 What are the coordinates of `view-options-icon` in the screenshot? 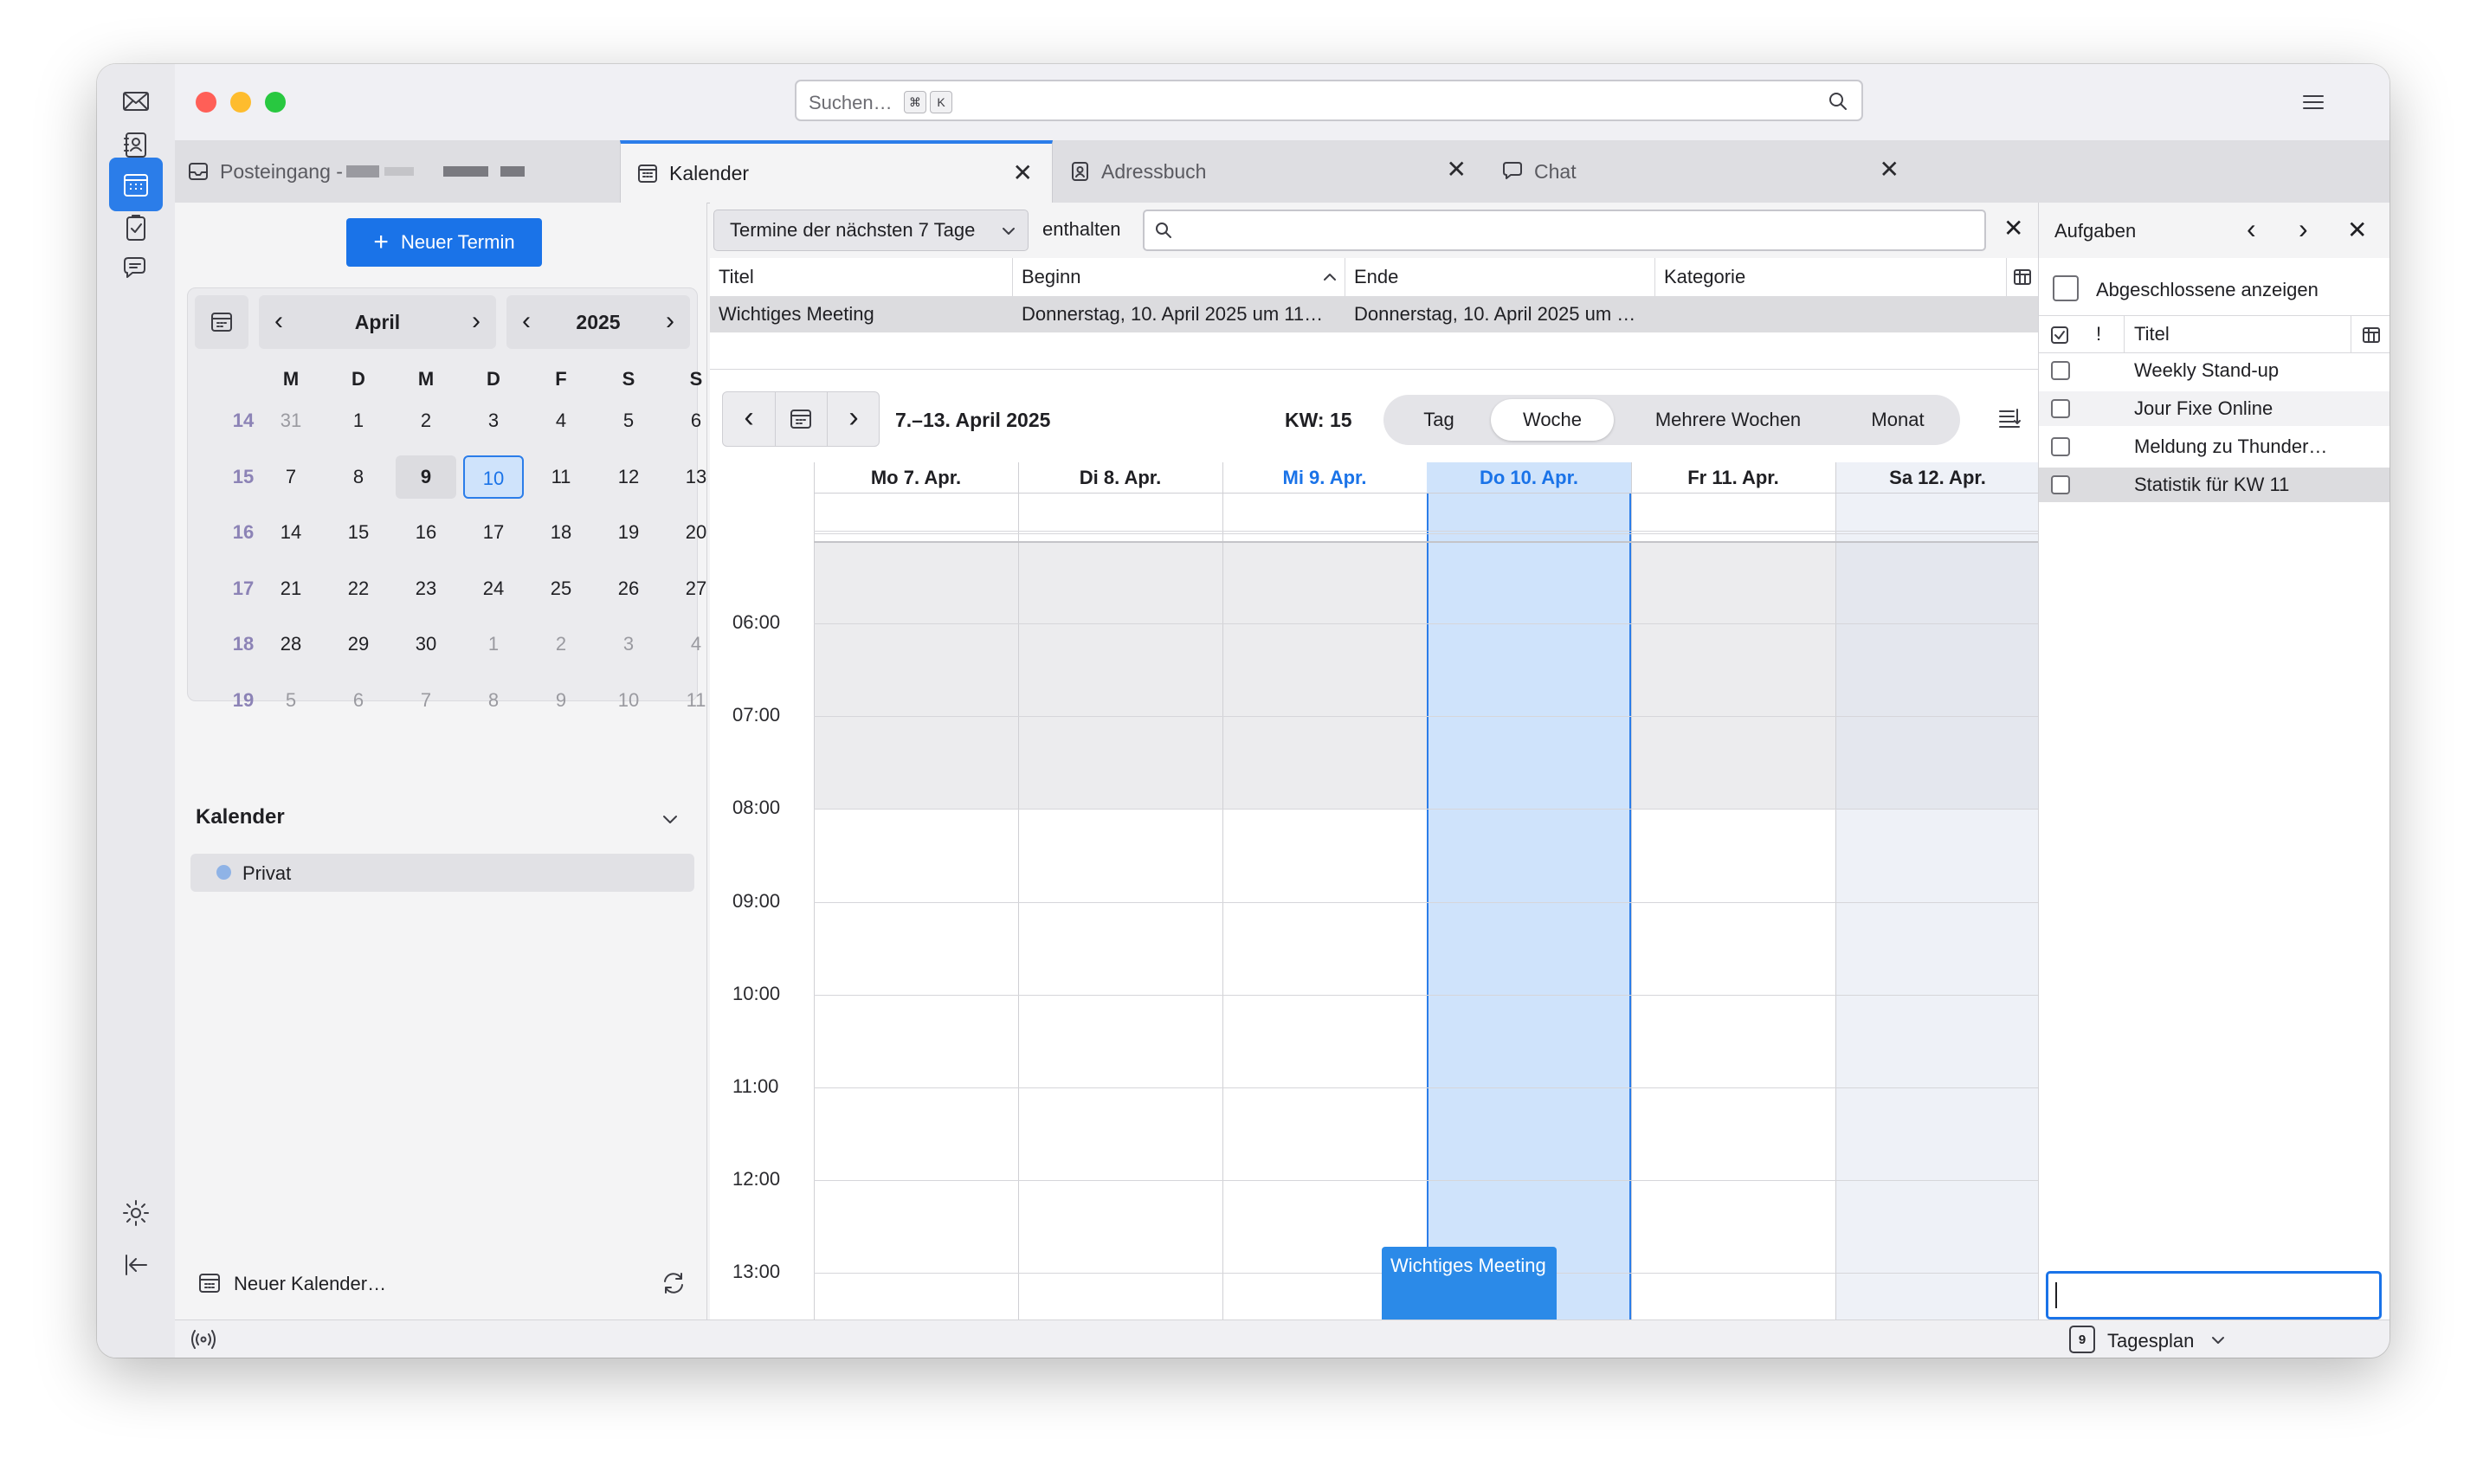 It's located at (2009, 418).